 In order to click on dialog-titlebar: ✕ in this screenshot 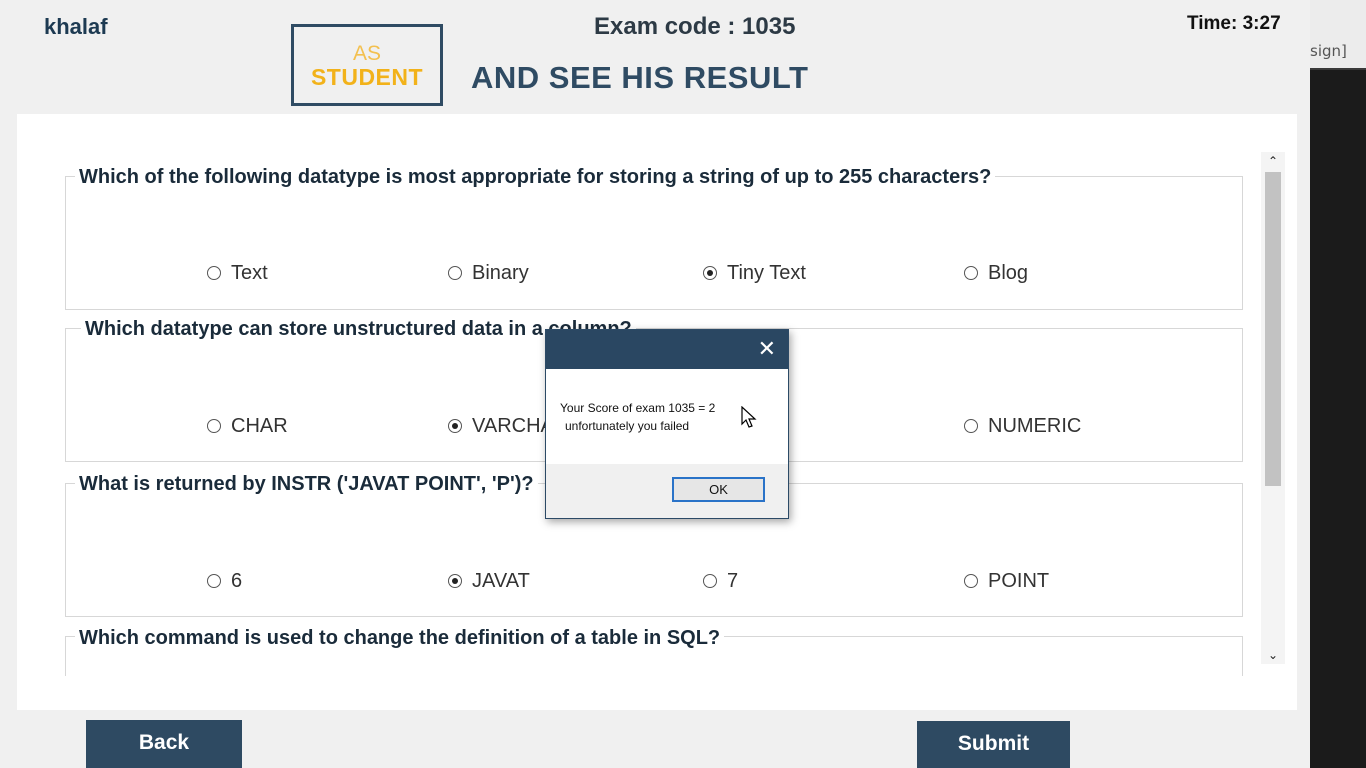, I will do `click(667, 349)`.